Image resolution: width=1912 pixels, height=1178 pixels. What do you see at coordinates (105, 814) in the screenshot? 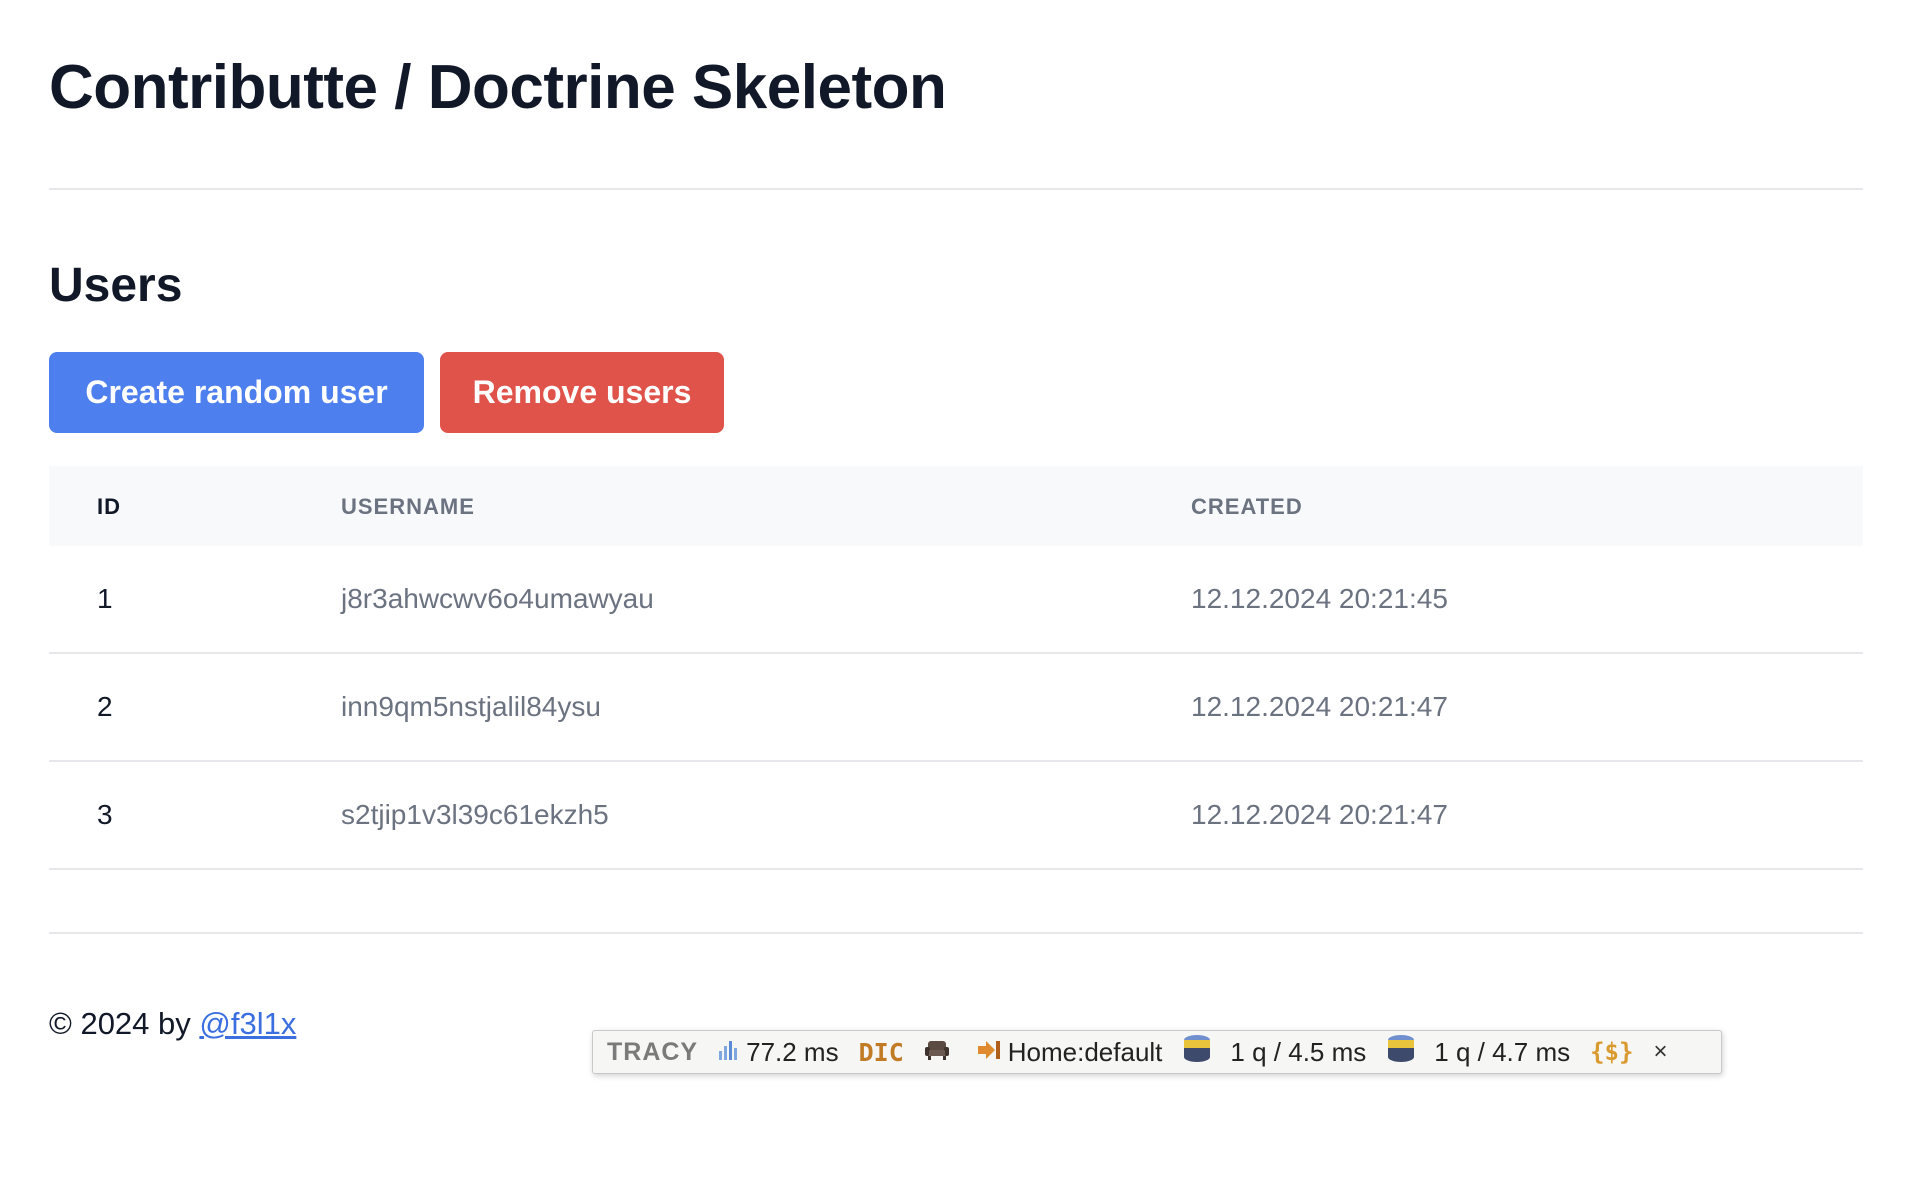
I see `cell-id: 3` at bounding box center [105, 814].